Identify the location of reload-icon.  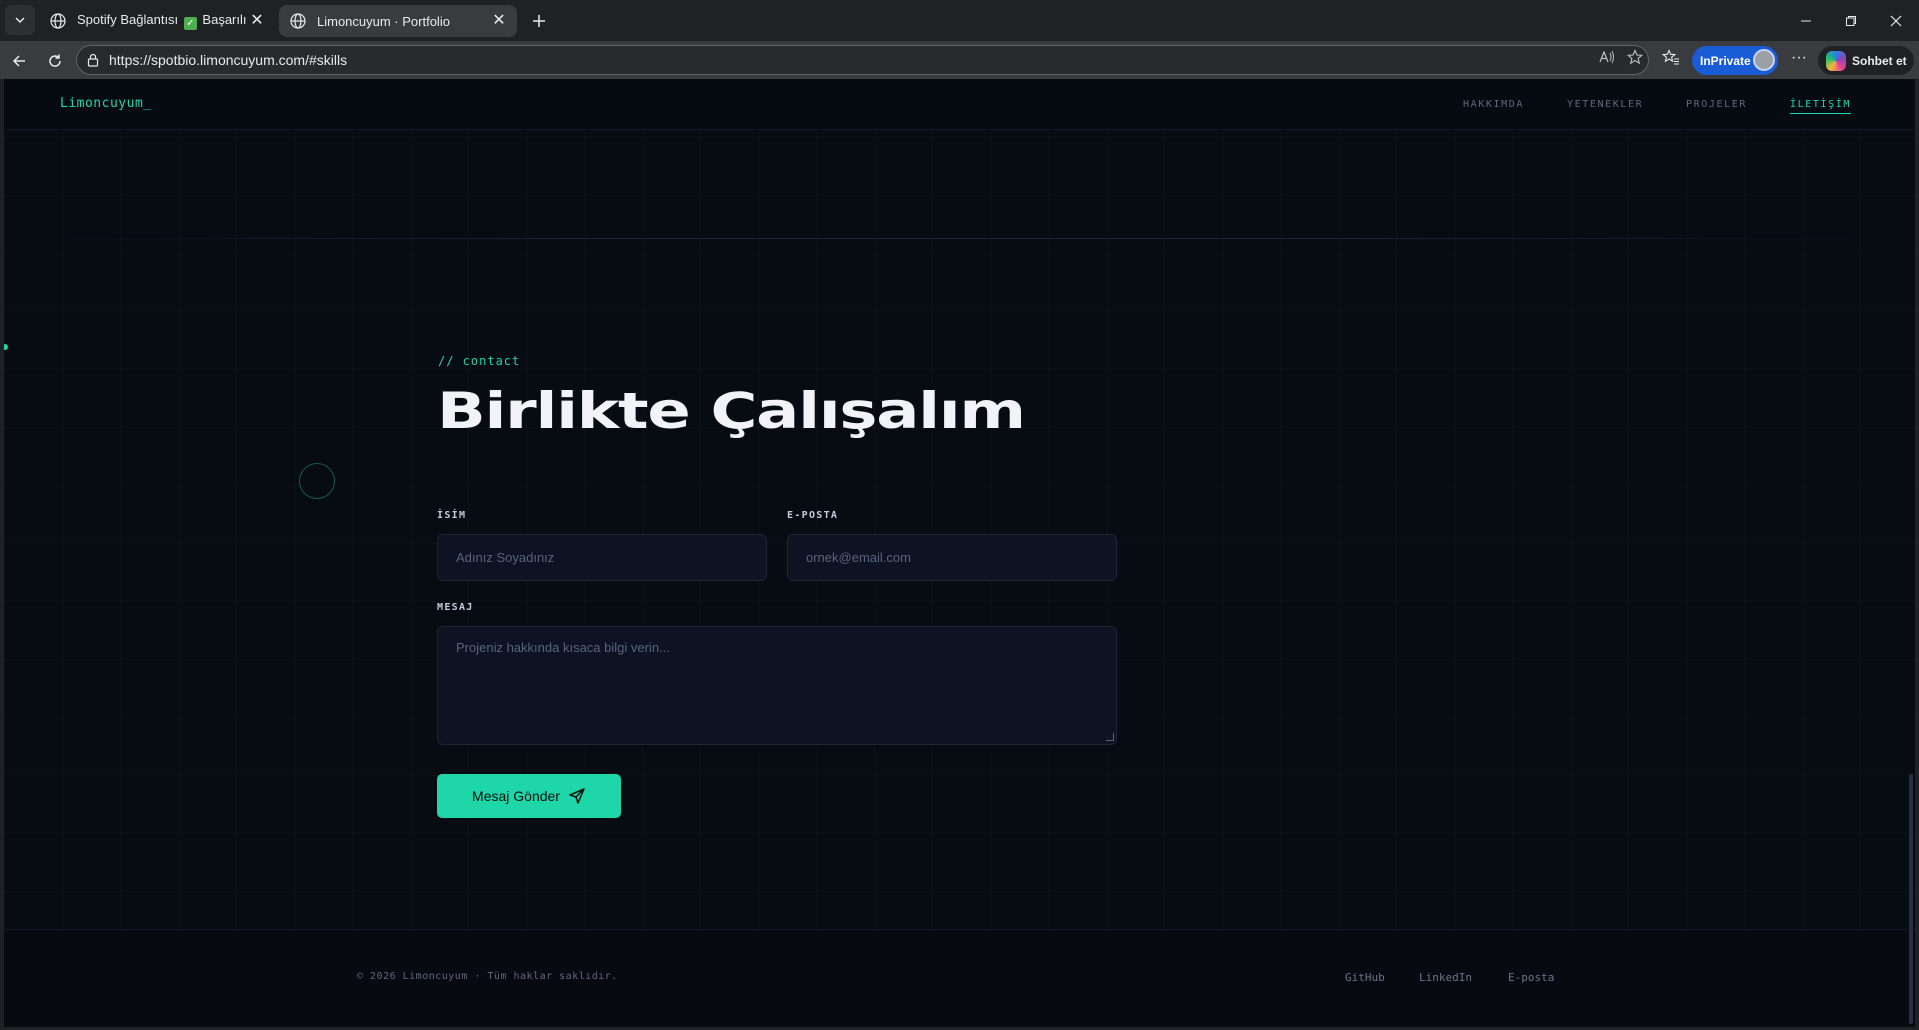
(55, 60).